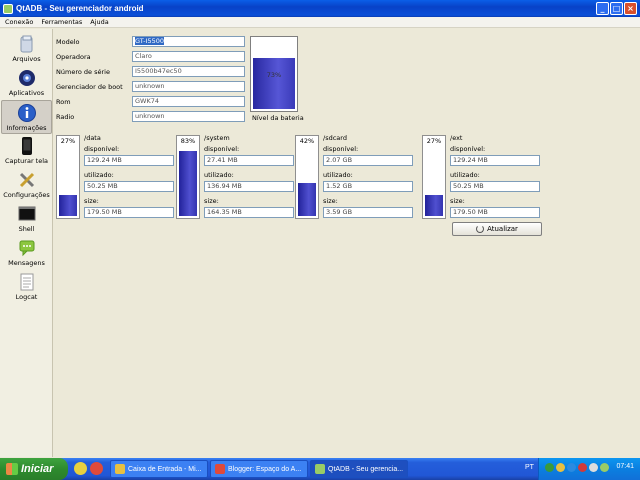 Image resolution: width=640 pixels, height=480 pixels. I want to click on sidebar-item-label: Configurações, so click(26, 195).